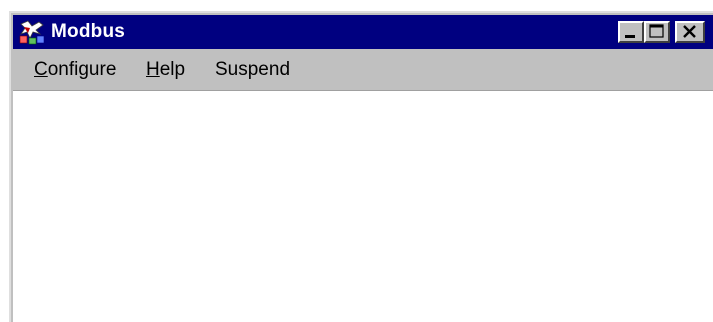 Image resolution: width=713 pixels, height=322 pixels. Describe the element at coordinates (88, 31) in the screenshot. I see `window-title: Modbus` at that location.